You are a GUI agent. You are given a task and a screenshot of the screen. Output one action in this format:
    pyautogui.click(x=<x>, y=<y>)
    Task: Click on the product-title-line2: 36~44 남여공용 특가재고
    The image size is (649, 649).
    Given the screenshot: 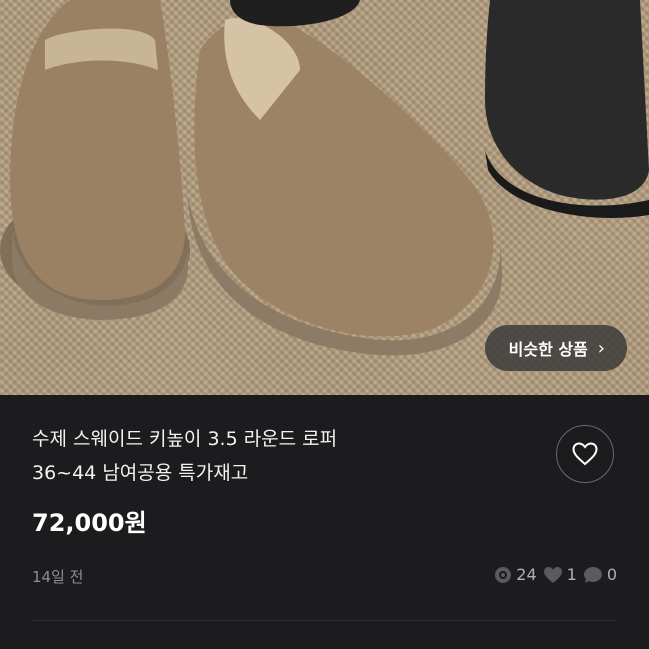 What is the action you would take?
    pyautogui.click(x=140, y=473)
    